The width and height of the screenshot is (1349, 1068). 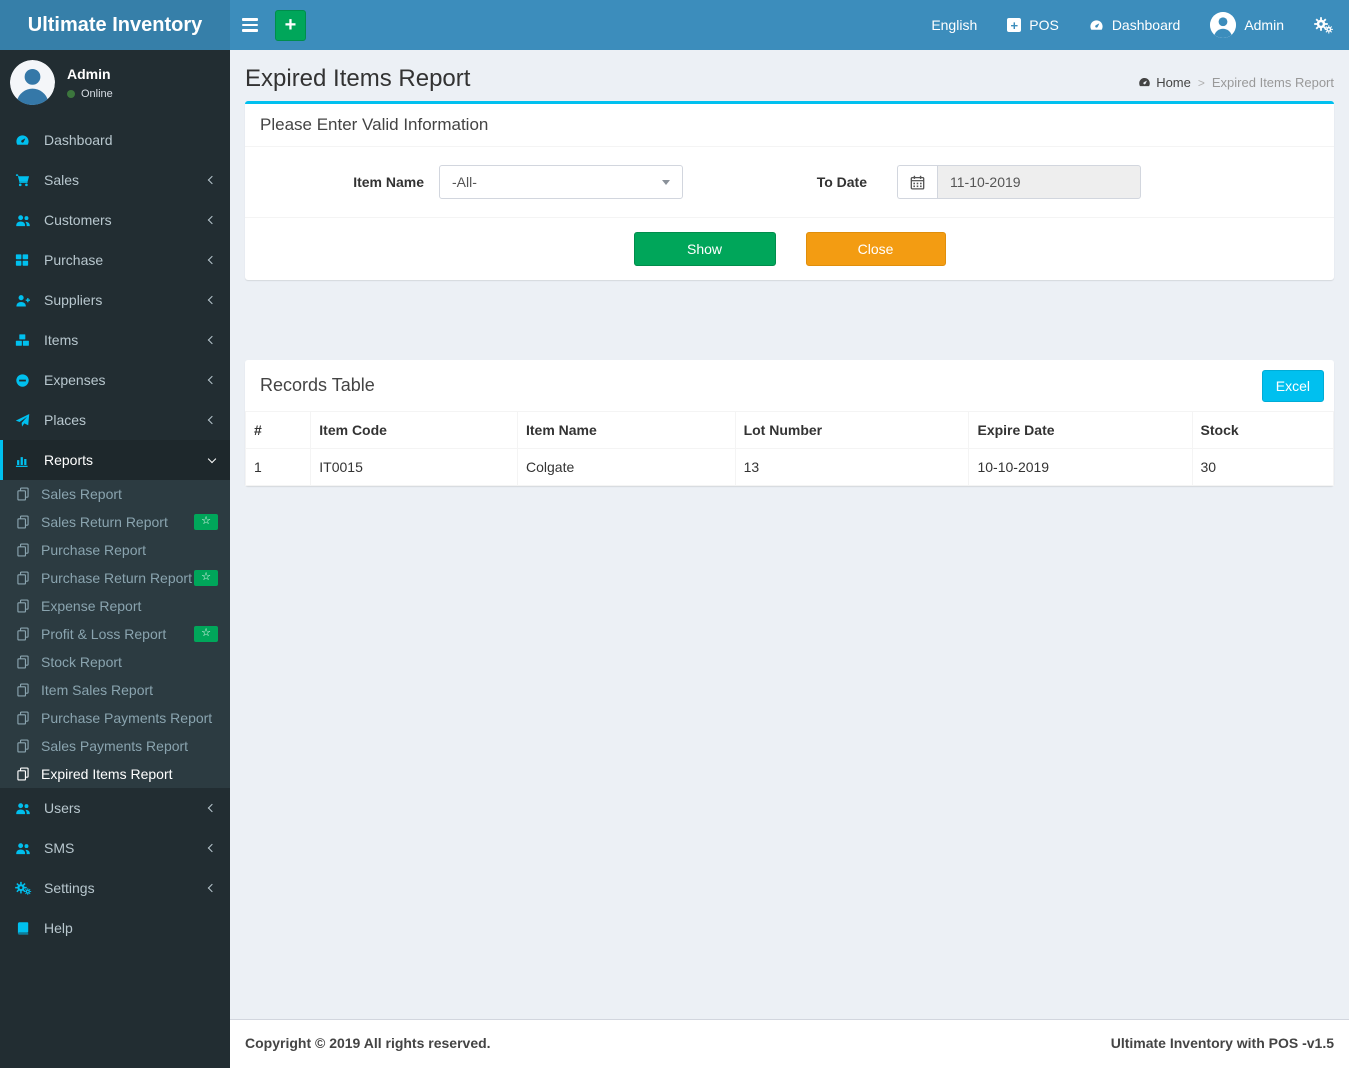 What do you see at coordinates (789, 248) in the screenshot?
I see `filter-actions: Show Close` at bounding box center [789, 248].